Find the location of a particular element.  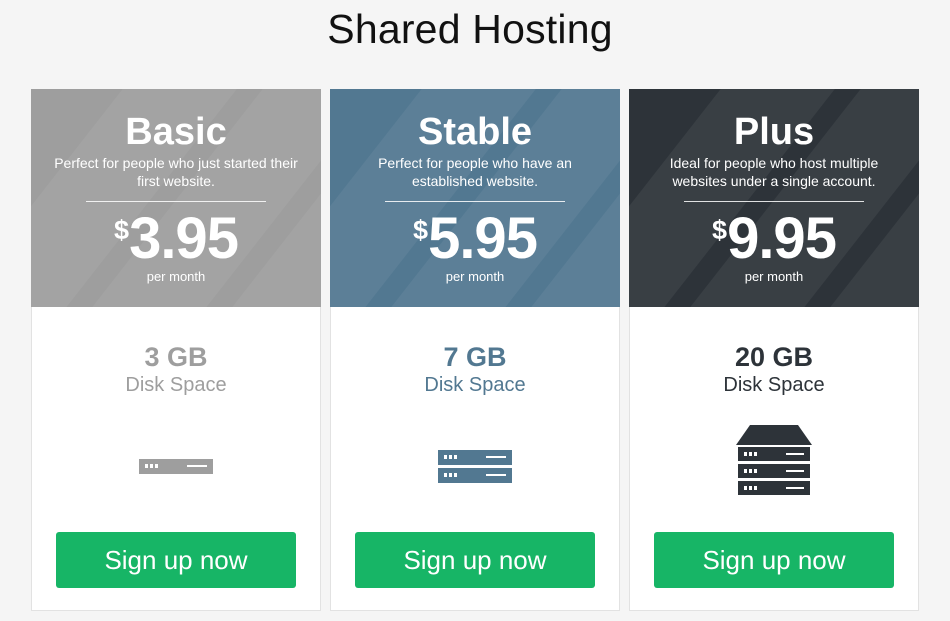

plan-price: $5.95 is located at coordinates (475, 238).